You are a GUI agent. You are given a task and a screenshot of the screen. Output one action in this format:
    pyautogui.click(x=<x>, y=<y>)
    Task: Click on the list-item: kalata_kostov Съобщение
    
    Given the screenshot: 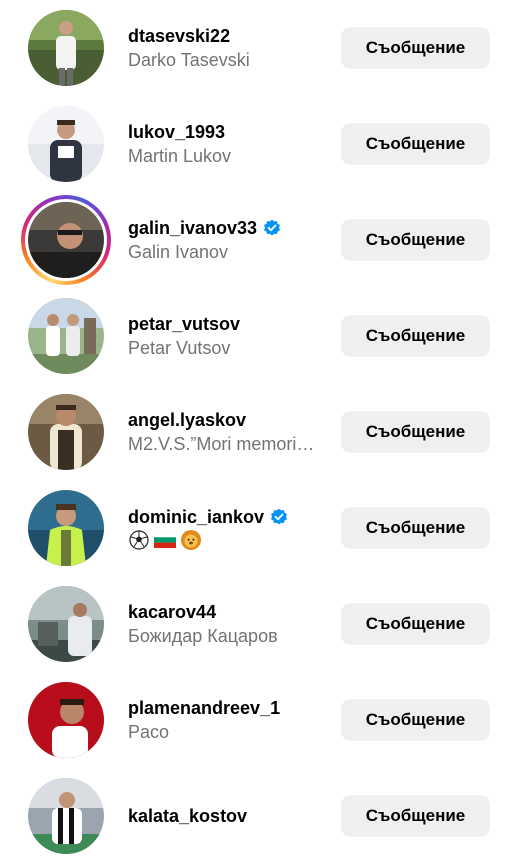 What is the action you would take?
    pyautogui.click(x=255, y=816)
    